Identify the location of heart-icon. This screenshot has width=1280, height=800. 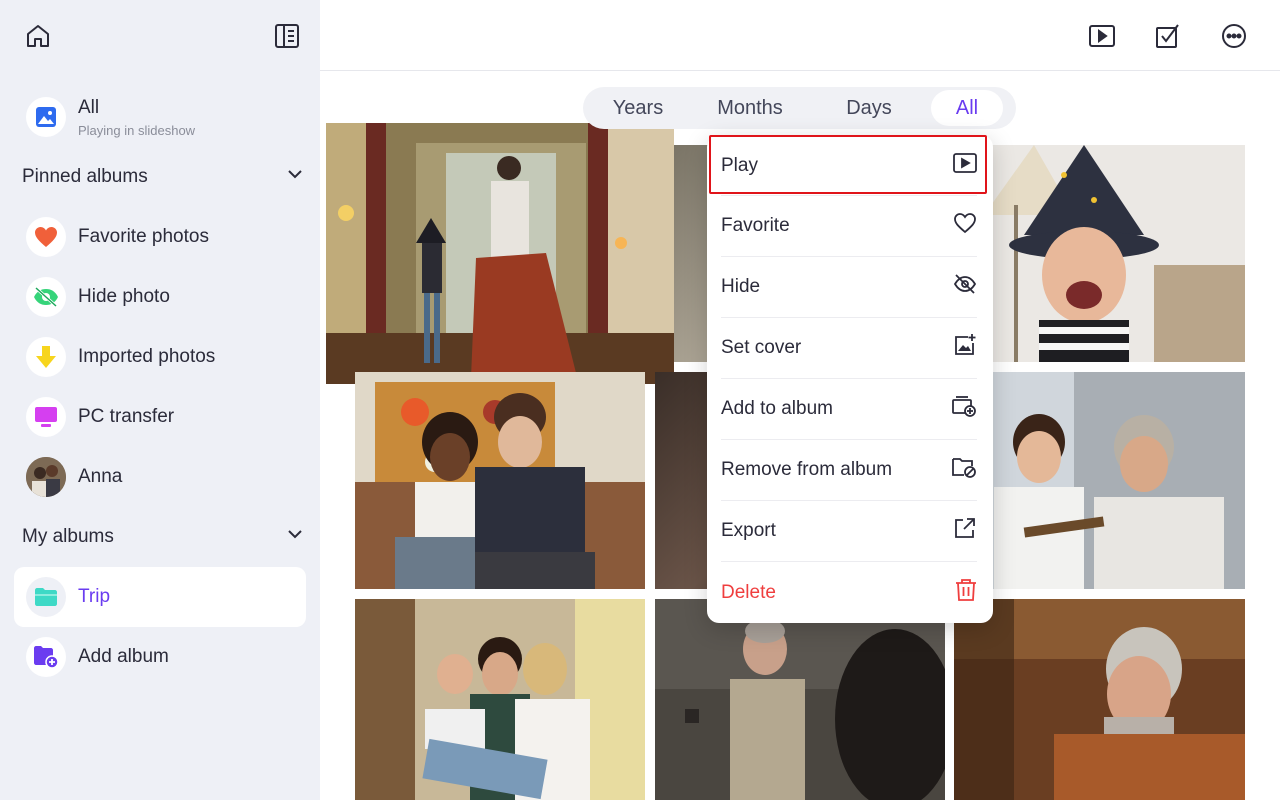
(46, 237).